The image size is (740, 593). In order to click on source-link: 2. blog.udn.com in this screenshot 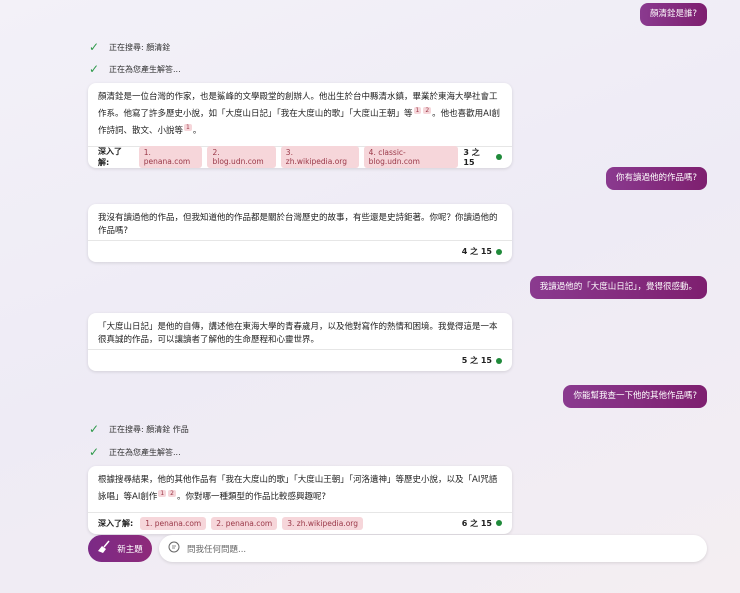, I will do `click(241, 157)`.